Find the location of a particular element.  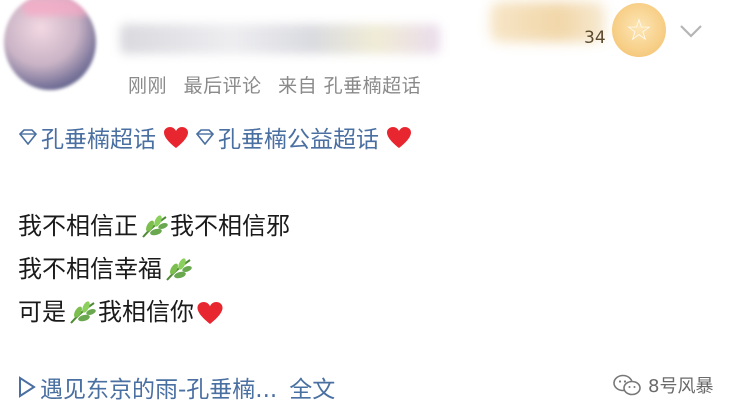

level-number: 34 is located at coordinates (595, 38).